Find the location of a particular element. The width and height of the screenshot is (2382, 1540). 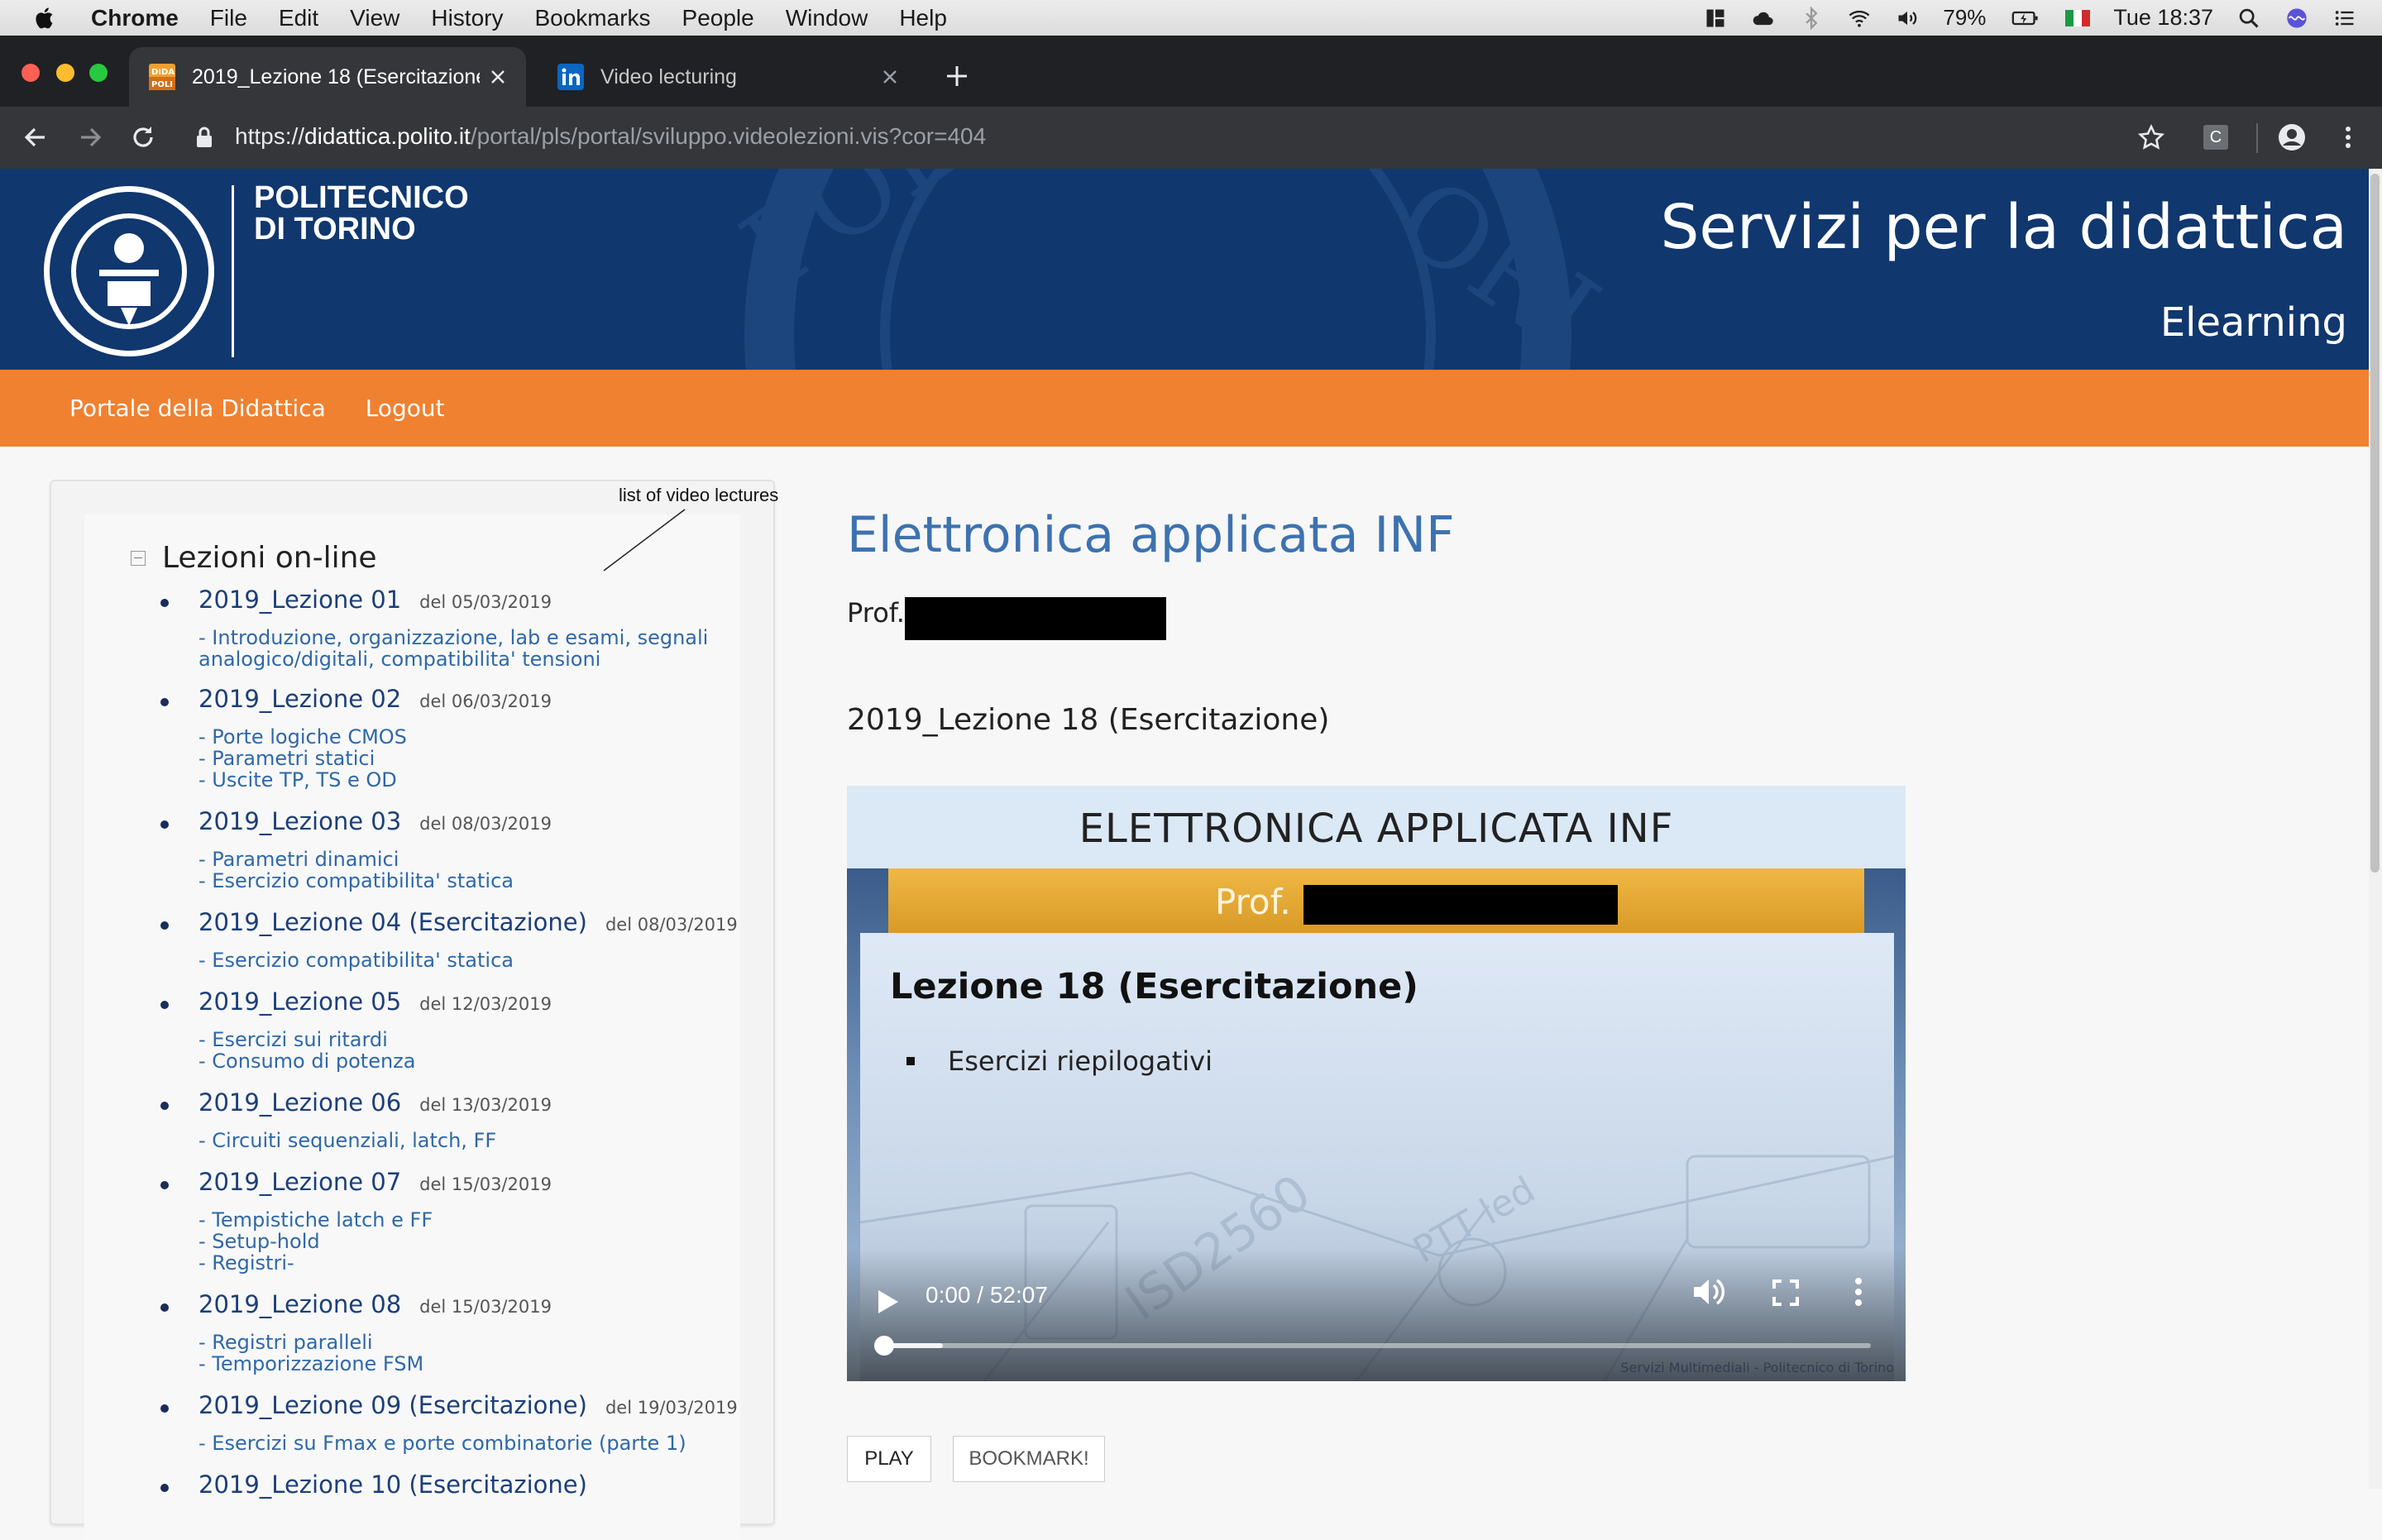

lessons-tree-header: Lezioni on-line is located at coordinates (254, 558).